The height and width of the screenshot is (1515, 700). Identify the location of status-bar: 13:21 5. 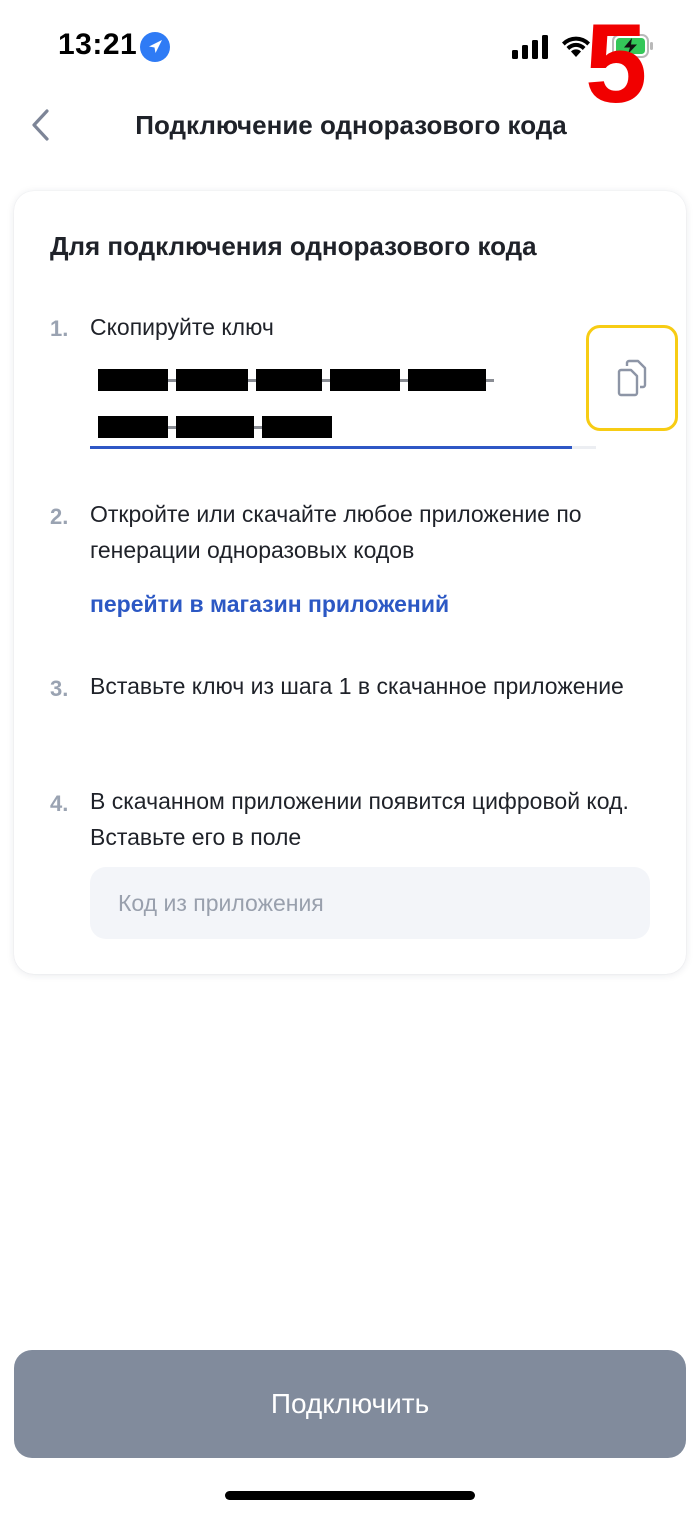
(350, 60).